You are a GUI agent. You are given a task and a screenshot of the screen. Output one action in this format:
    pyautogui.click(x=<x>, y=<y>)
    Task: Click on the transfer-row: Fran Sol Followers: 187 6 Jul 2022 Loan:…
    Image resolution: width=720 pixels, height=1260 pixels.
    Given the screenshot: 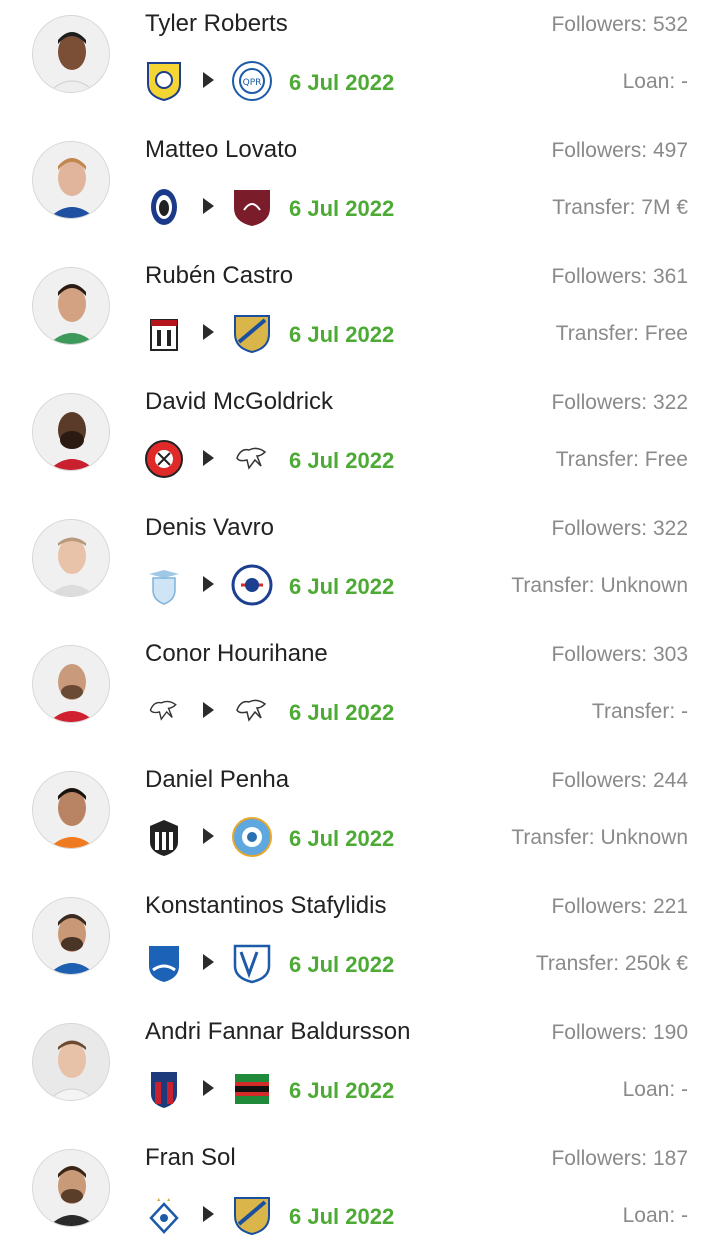 What is the action you would take?
    pyautogui.click(x=360, y=1197)
    